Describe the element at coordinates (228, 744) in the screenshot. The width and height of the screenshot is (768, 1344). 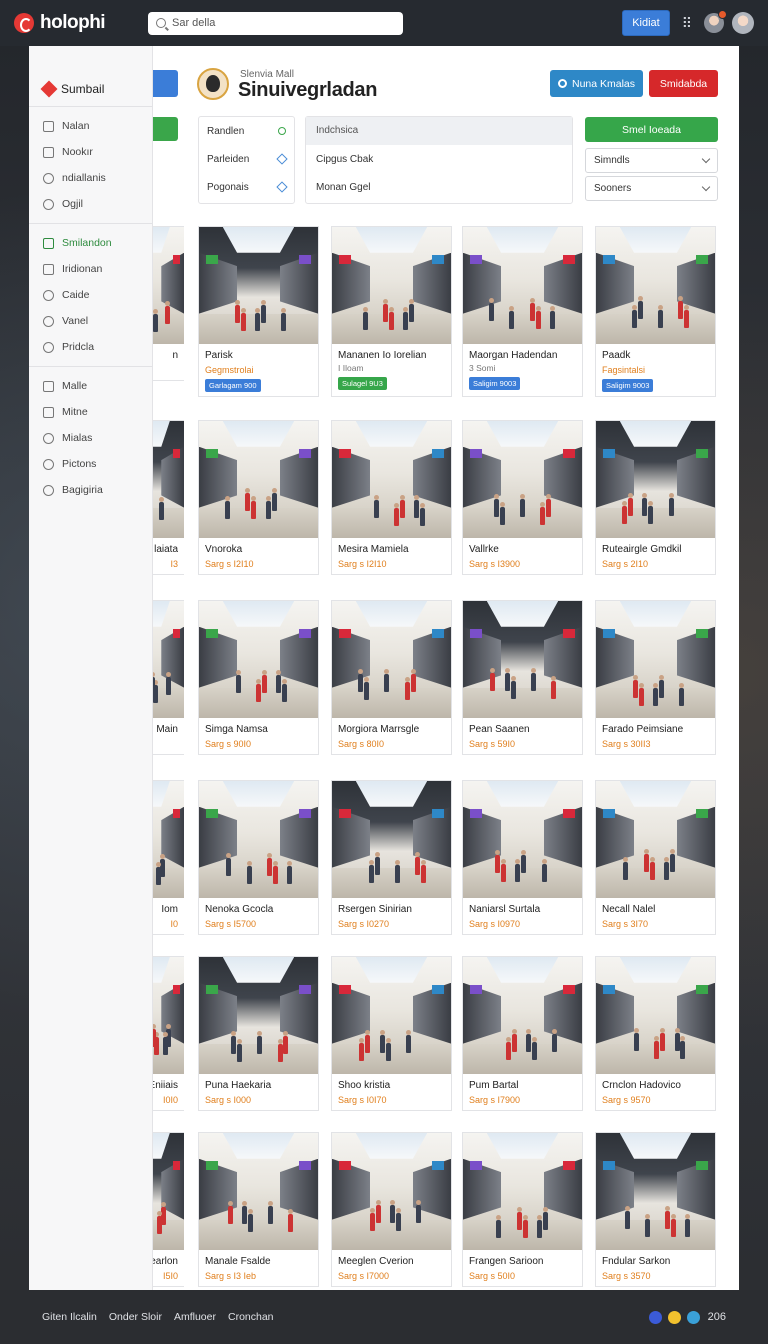
I see `card-price: Sarg s 90I0` at that location.